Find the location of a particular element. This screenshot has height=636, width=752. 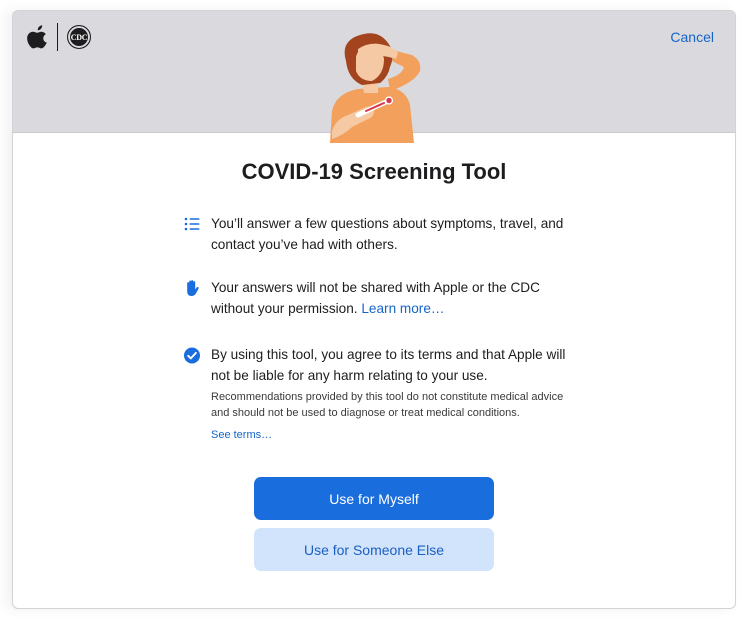

logo-divider is located at coordinates (57, 37).